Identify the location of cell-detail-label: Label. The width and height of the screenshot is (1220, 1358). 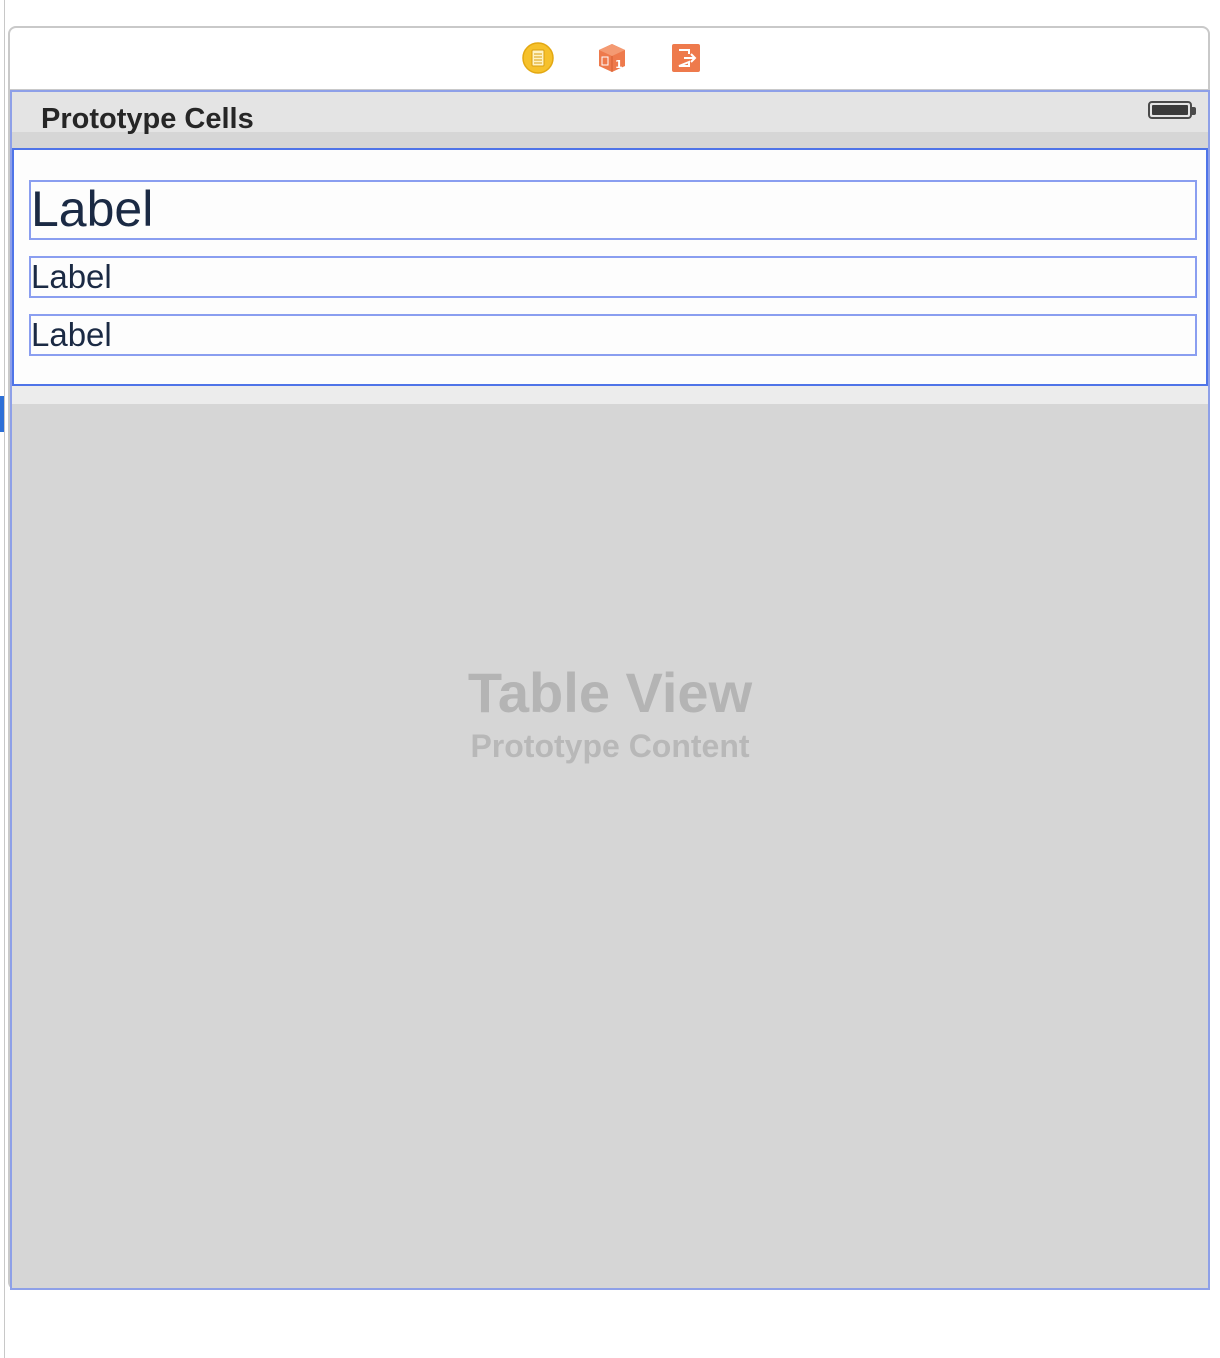
(613, 335).